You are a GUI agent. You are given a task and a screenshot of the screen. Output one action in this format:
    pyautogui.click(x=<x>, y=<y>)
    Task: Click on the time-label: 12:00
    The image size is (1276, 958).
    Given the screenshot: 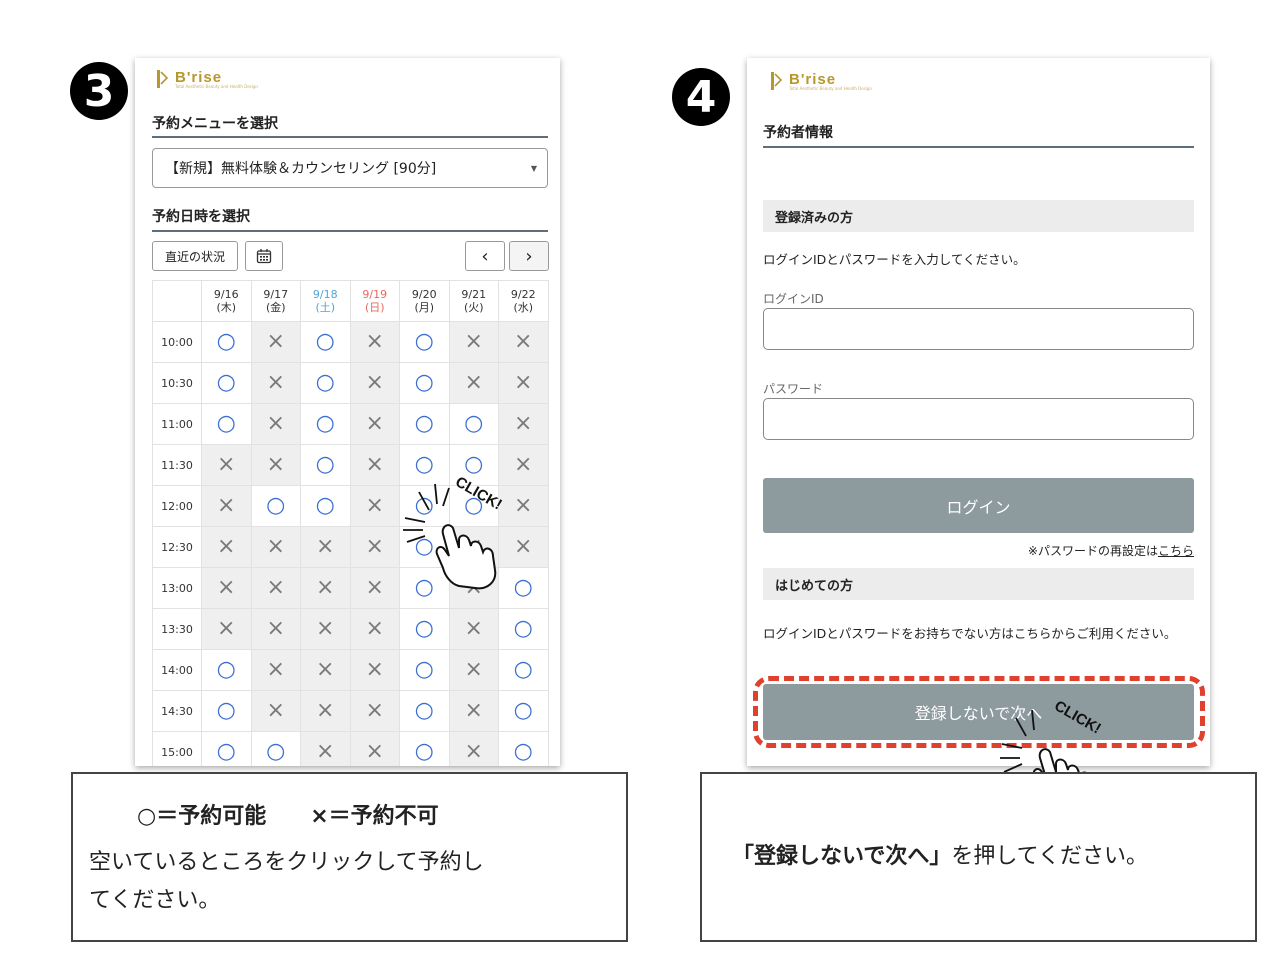 What is the action you would take?
    pyautogui.click(x=177, y=506)
    